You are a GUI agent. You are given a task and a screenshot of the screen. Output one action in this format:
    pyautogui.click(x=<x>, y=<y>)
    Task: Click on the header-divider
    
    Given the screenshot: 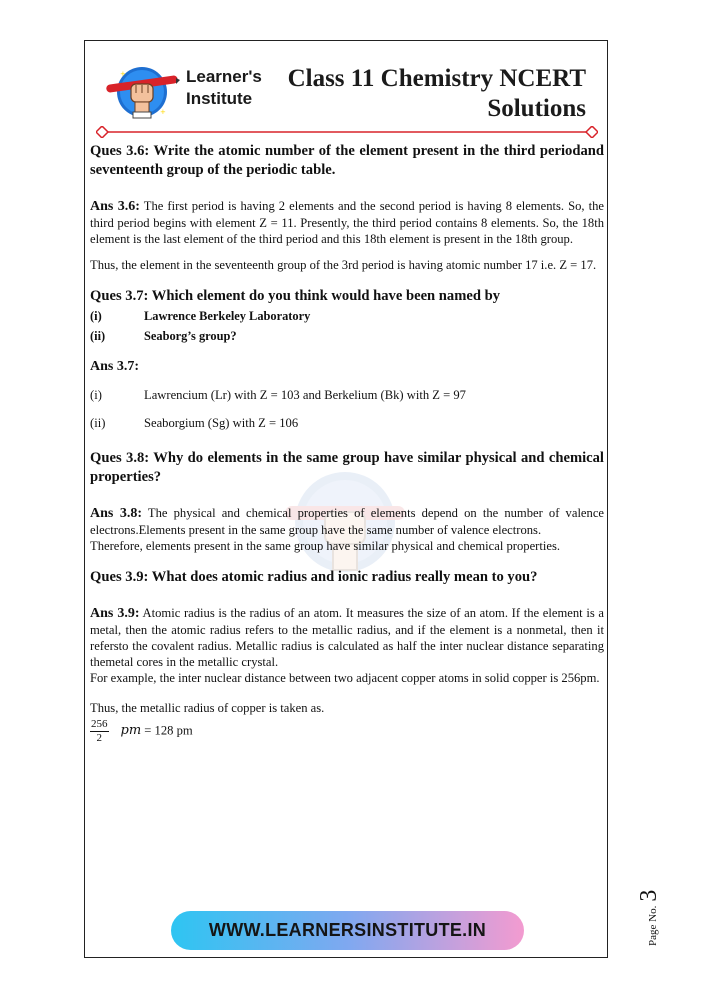 What is the action you would take?
    pyautogui.click(x=347, y=132)
    